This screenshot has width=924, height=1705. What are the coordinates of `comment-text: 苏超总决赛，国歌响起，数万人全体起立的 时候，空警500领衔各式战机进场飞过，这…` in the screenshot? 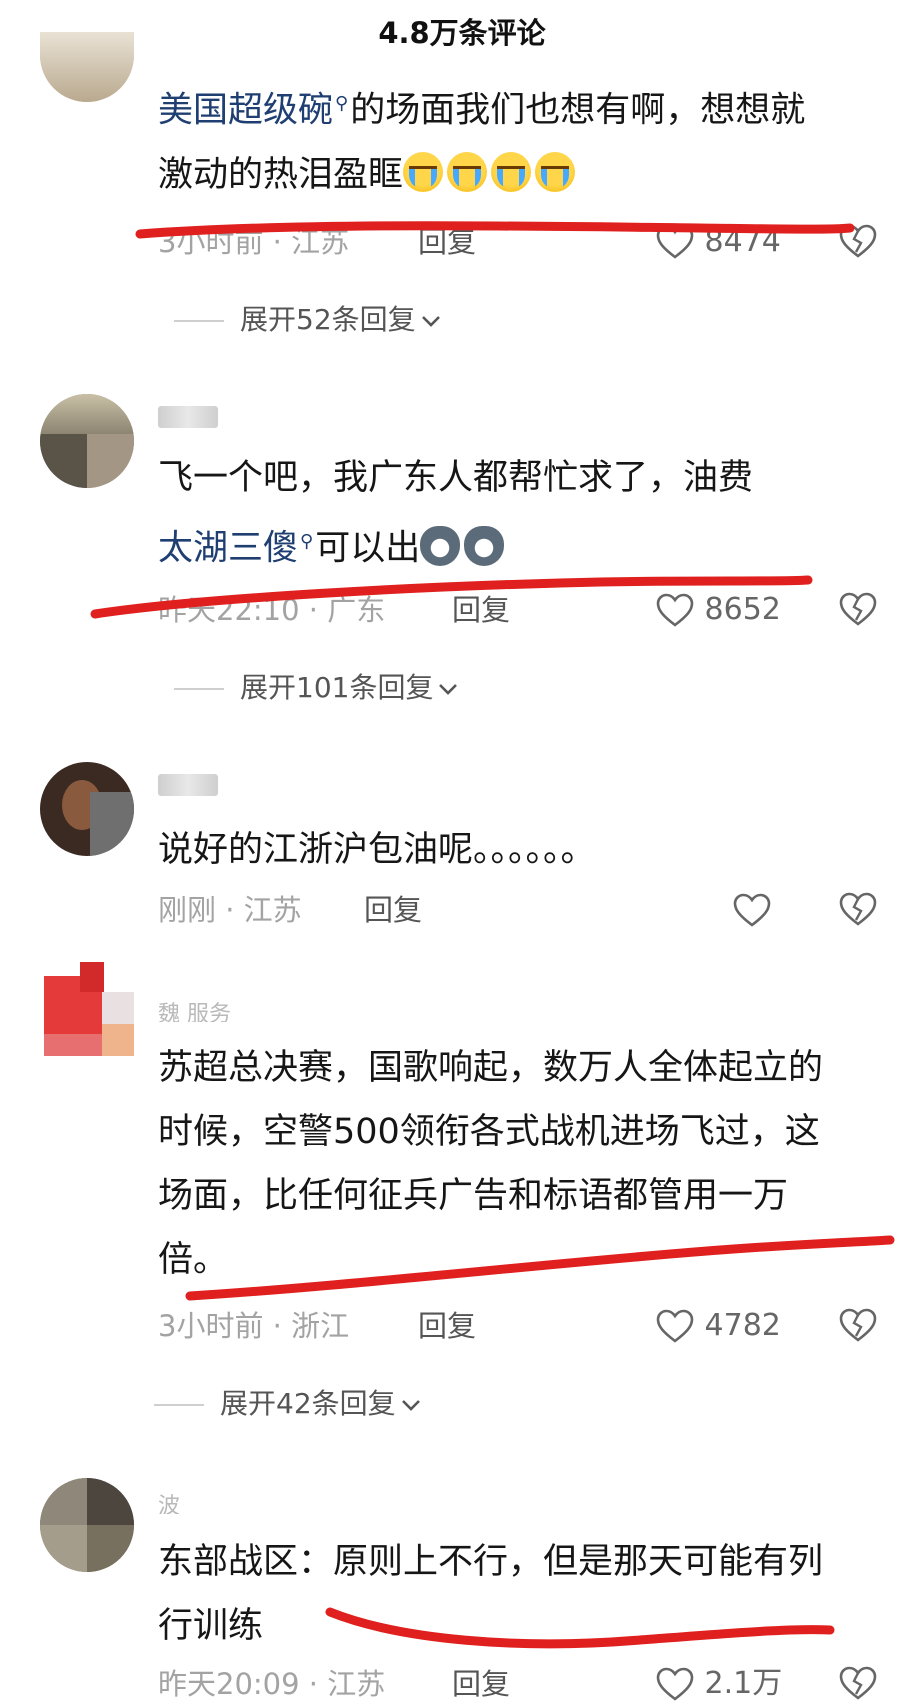 It's located at (491, 1164).